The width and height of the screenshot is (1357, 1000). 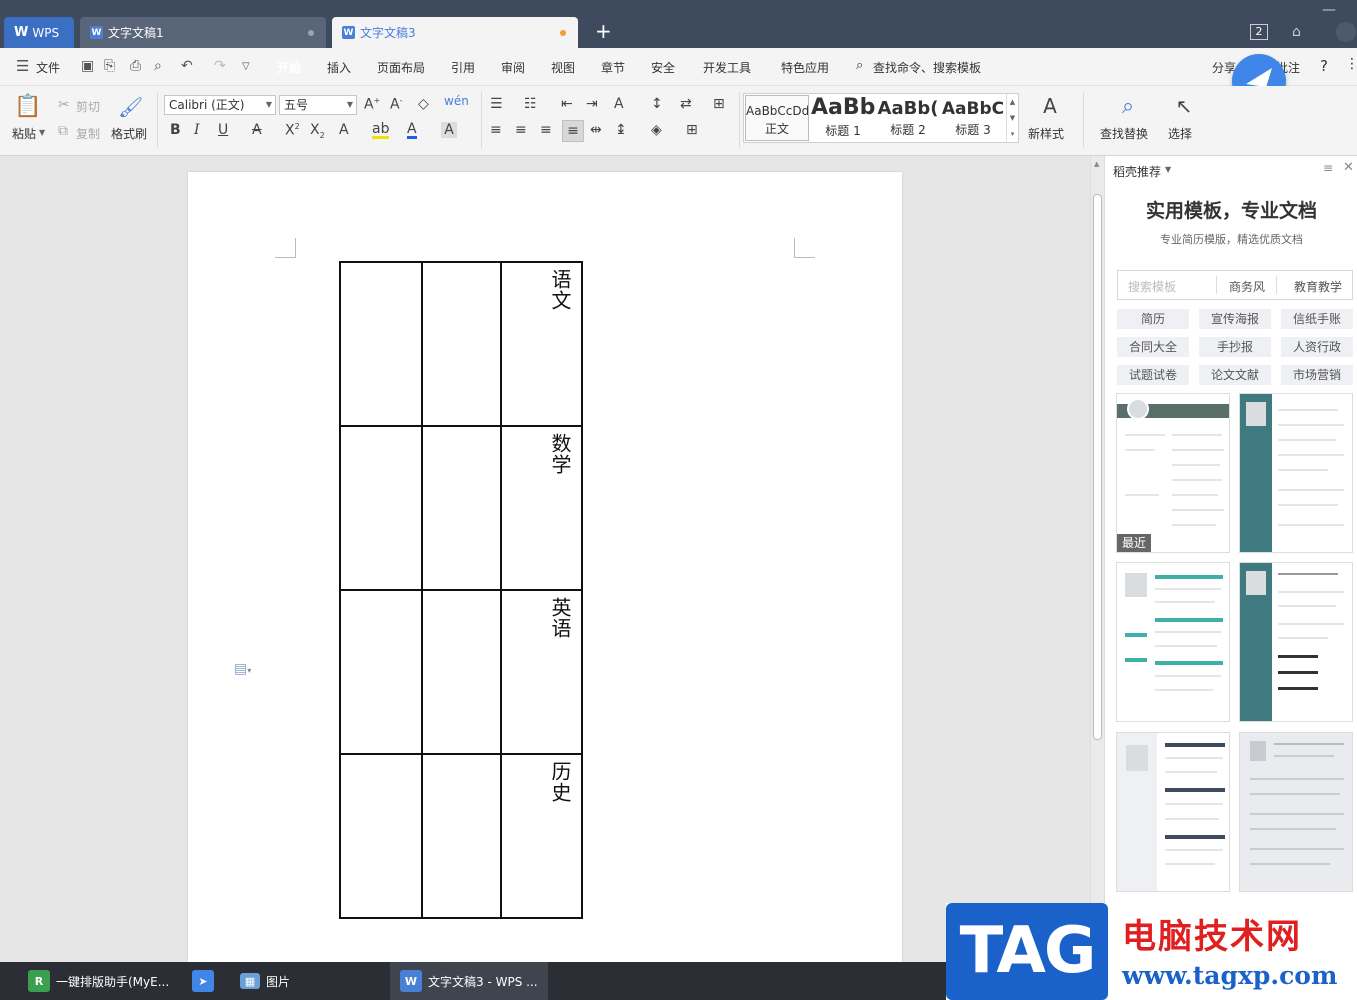 I want to click on redo-icon: ↷, so click(x=220, y=66).